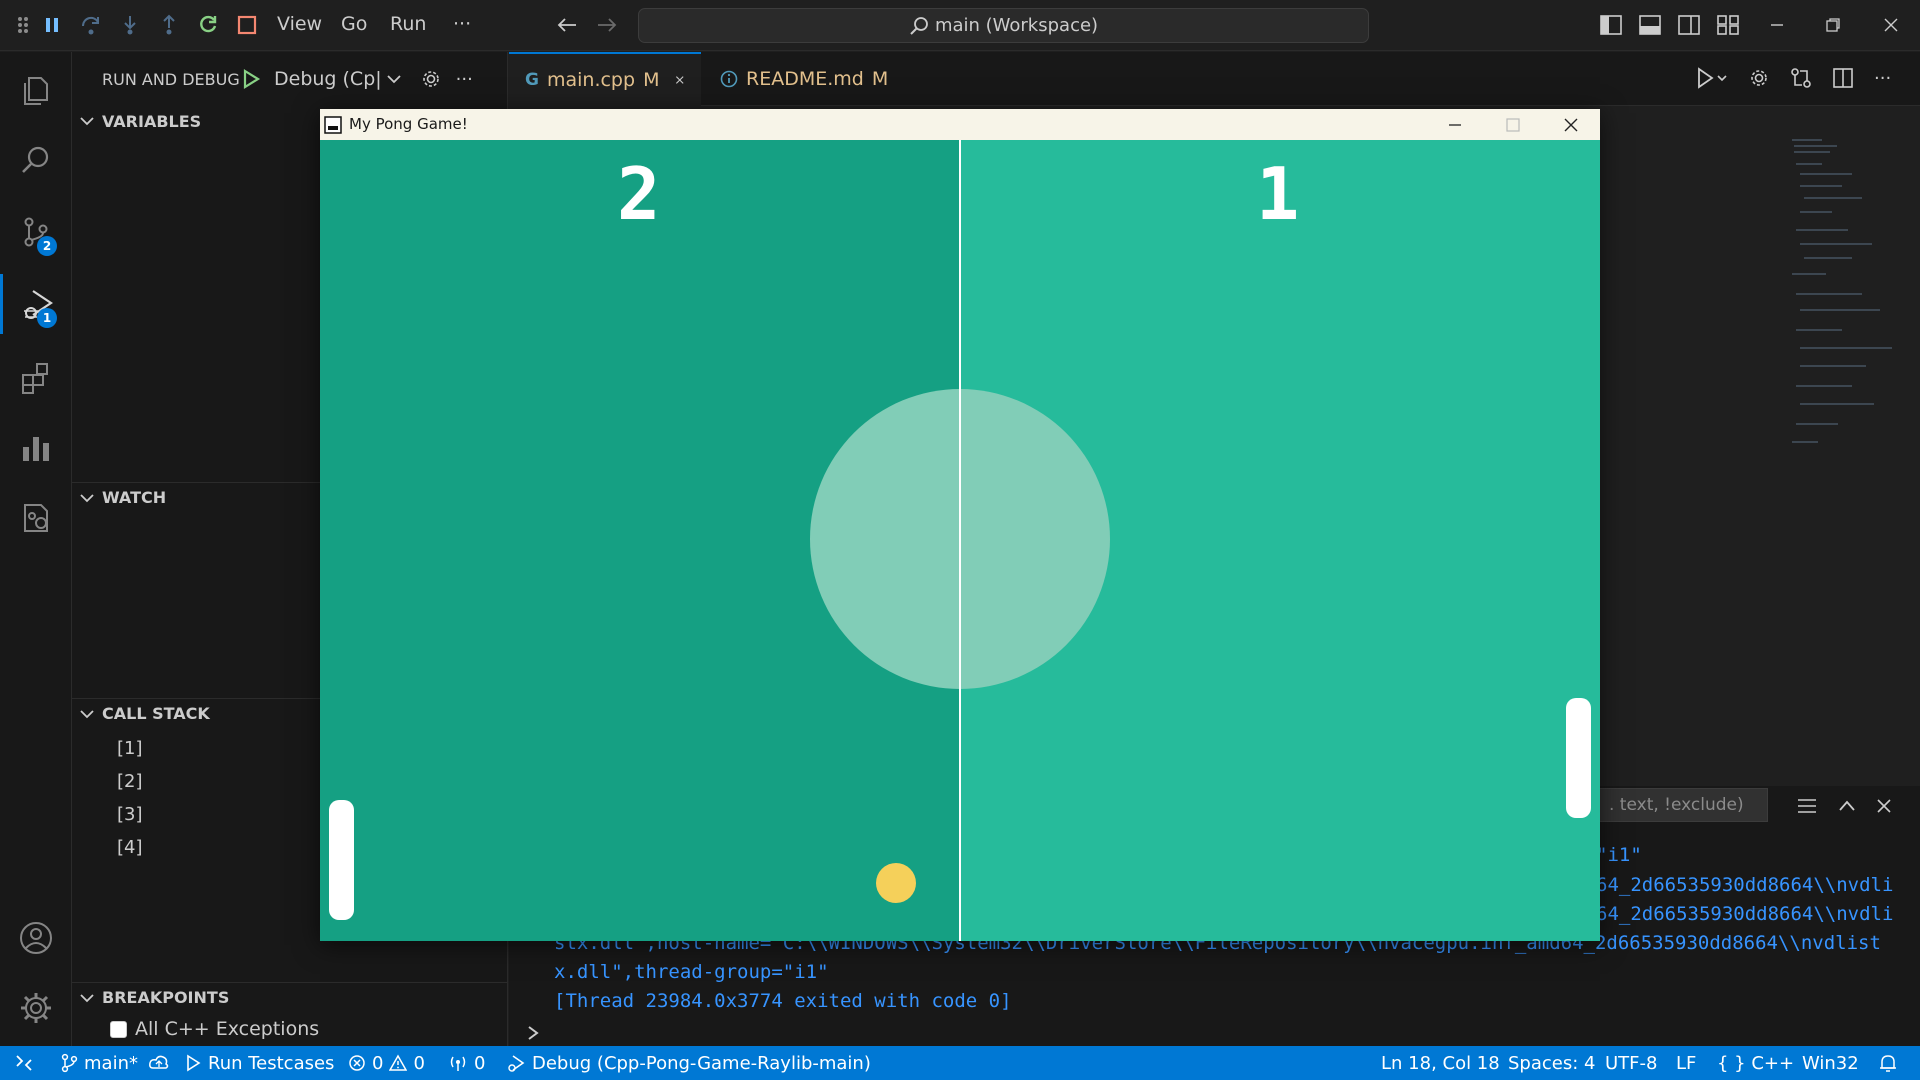 The image size is (1920, 1080). Describe the element at coordinates (130, 748) in the screenshot. I see `call-stack-item: [1]` at that location.